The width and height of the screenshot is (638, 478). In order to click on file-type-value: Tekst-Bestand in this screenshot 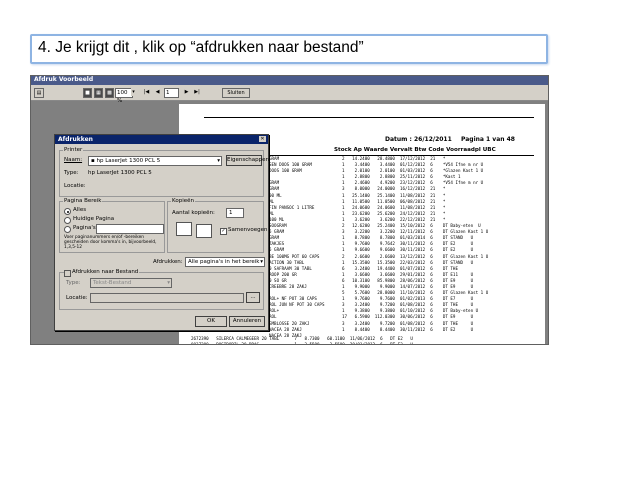, I will do `click(112, 283)`.